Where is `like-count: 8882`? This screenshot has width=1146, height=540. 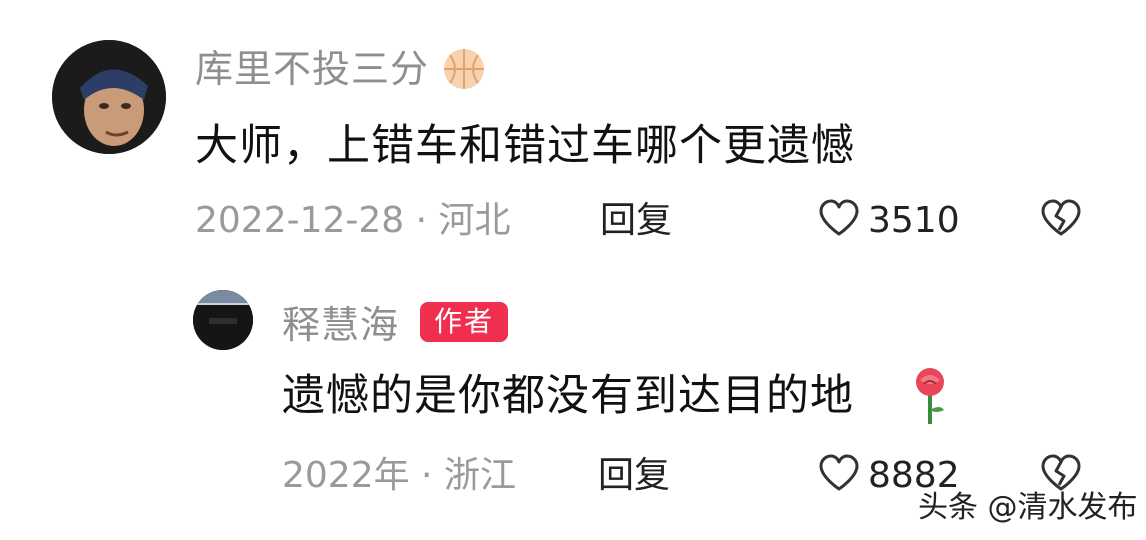 like-count: 8882 is located at coordinates (914, 475).